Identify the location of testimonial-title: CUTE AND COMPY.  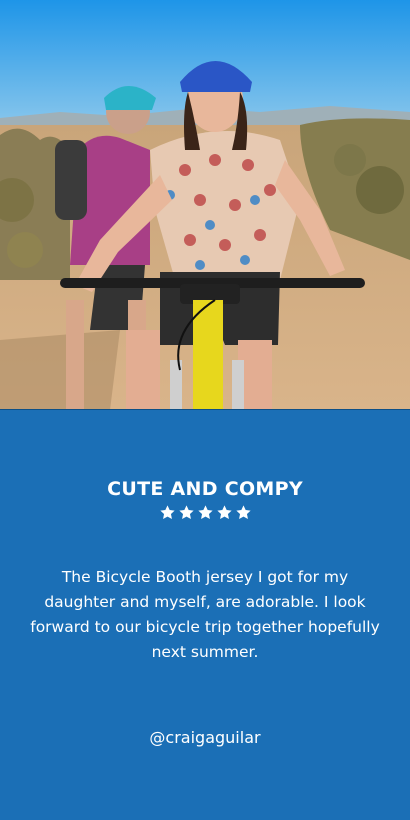
(205, 489).